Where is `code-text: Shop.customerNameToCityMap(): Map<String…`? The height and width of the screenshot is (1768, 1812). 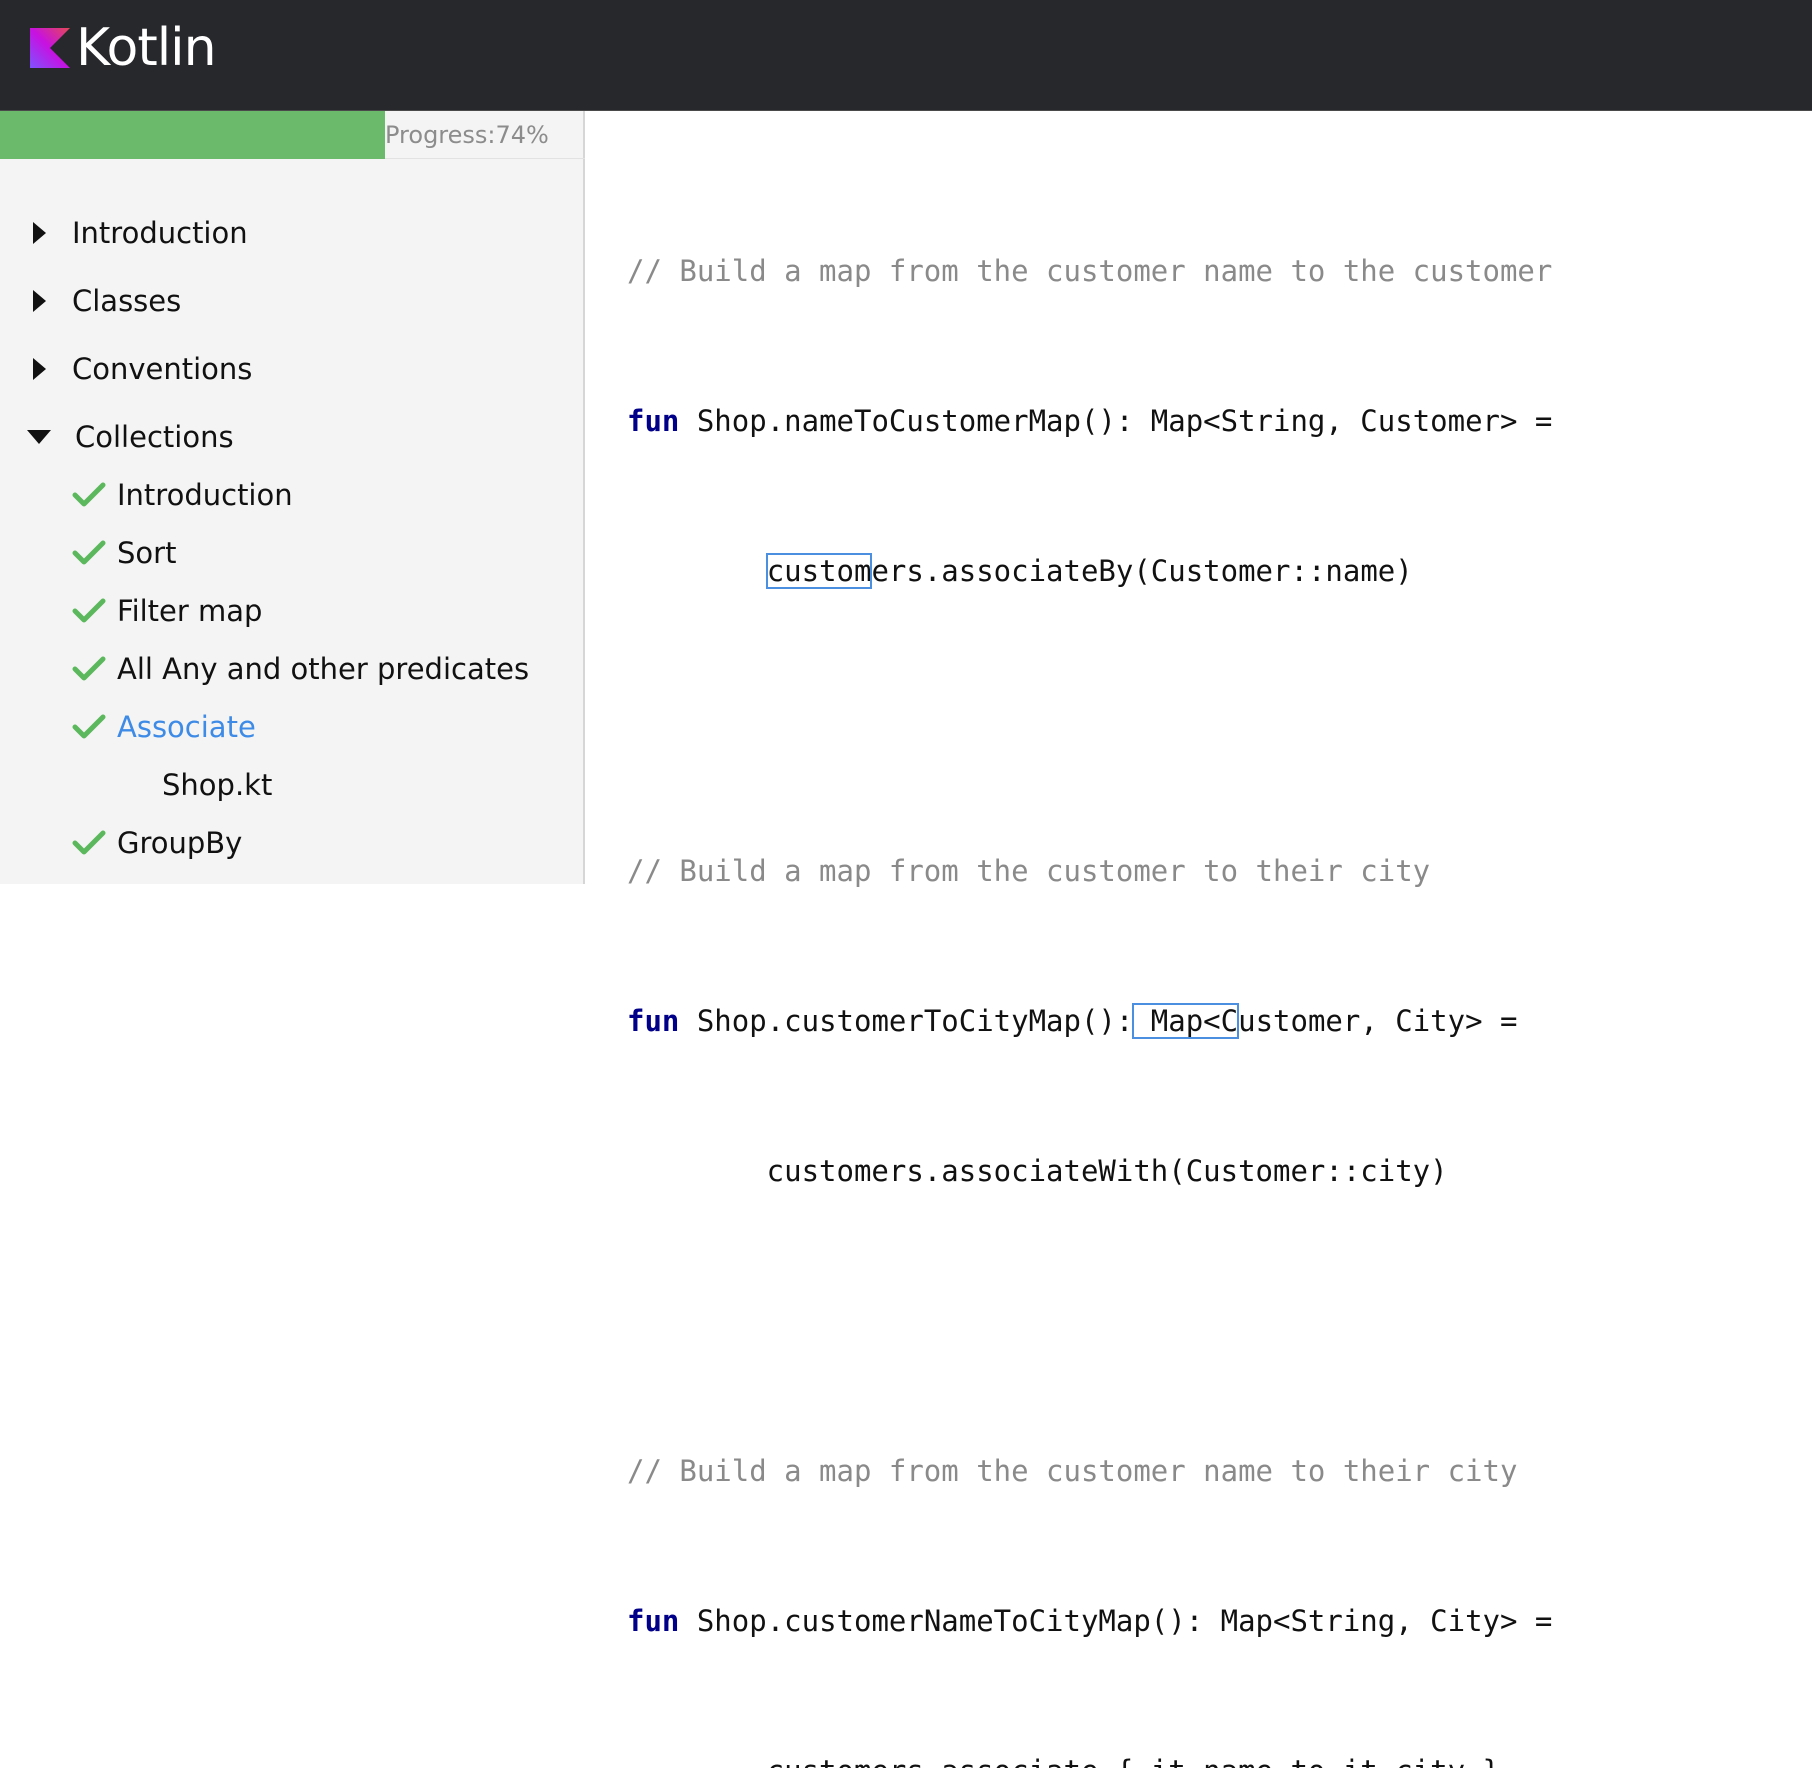 code-text: Shop.customerNameToCityMap(): Map<String… is located at coordinates (1116, 1621).